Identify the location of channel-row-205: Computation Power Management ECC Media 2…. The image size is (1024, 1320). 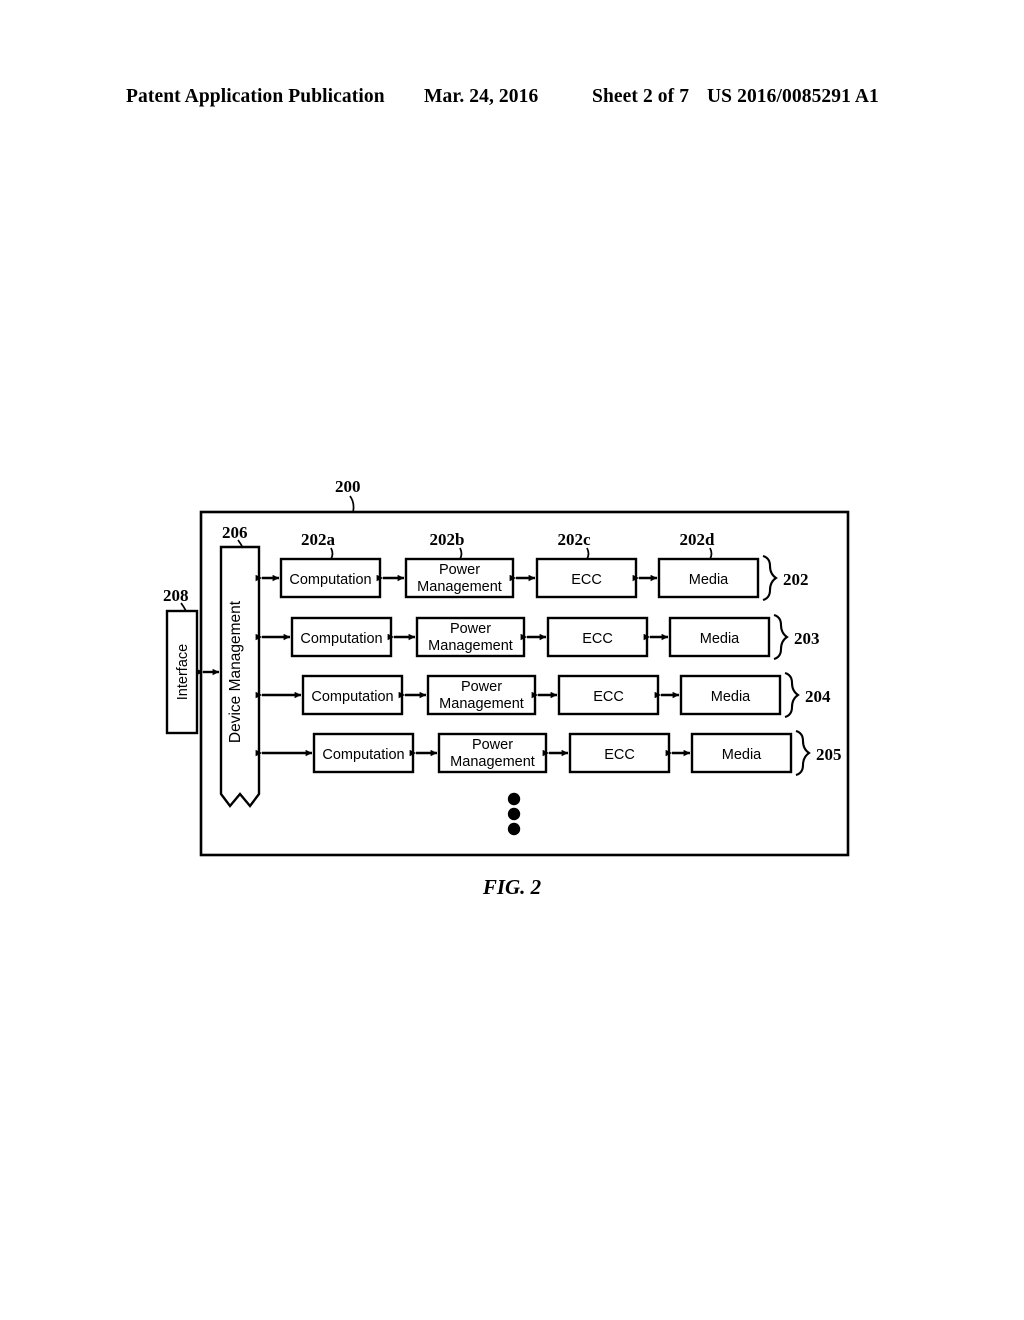
(548, 753).